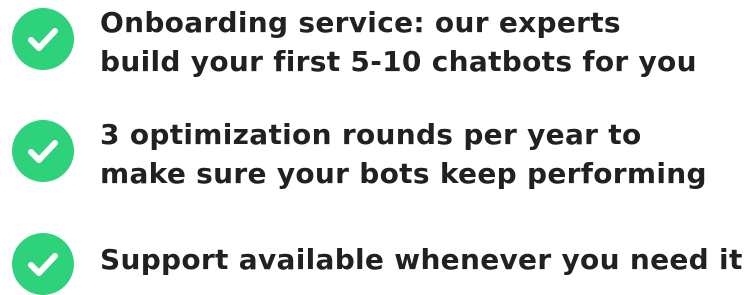 The width and height of the screenshot is (750, 295). What do you see at coordinates (371, 134) in the screenshot?
I see `feature-line: 3 optimization rounds per year to` at bounding box center [371, 134].